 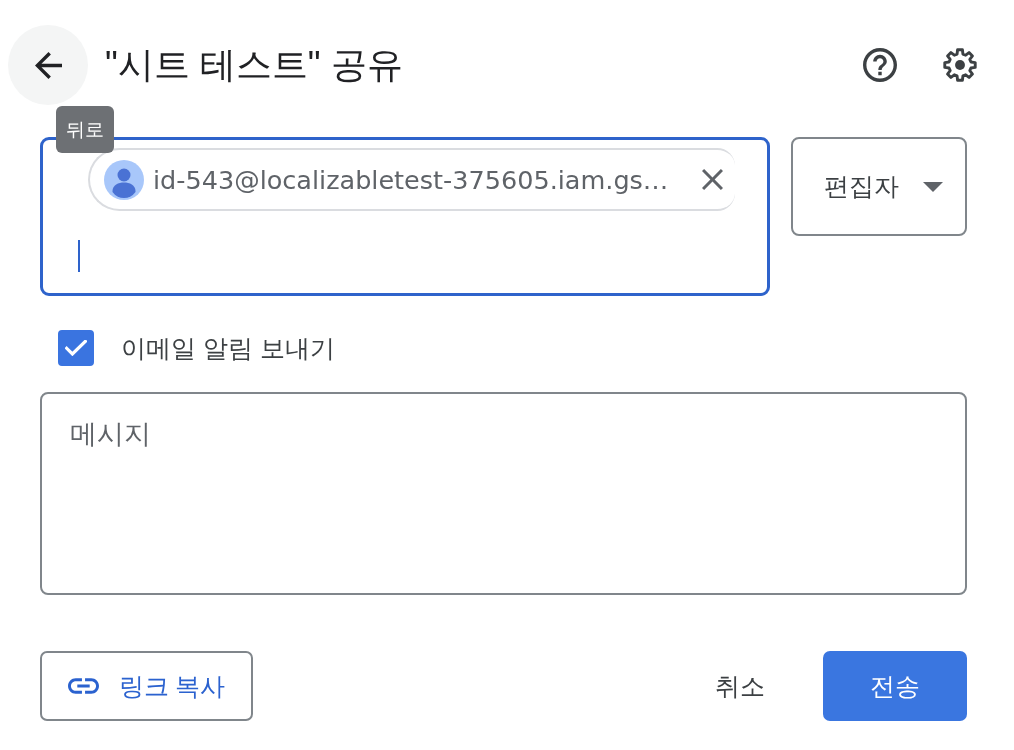 What do you see at coordinates (79, 256) in the screenshot?
I see `text-cursor-icon` at bounding box center [79, 256].